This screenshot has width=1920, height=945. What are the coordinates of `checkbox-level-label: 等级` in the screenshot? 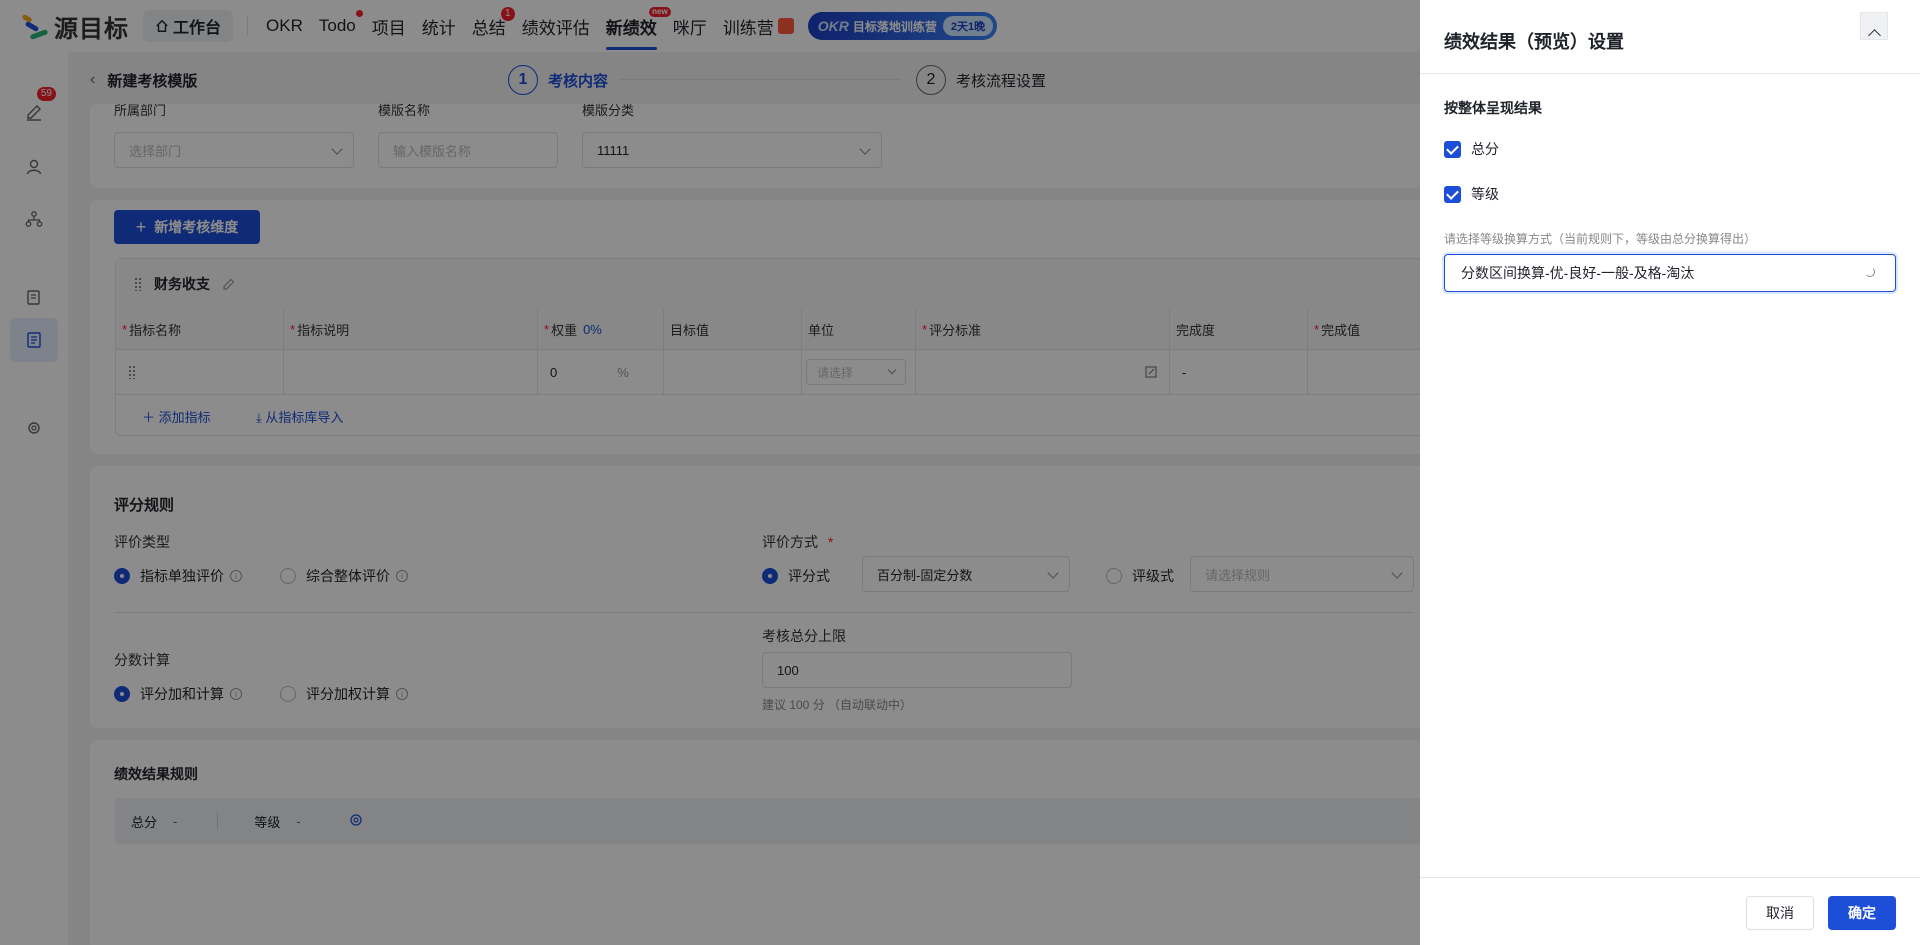 It's located at (1485, 194).